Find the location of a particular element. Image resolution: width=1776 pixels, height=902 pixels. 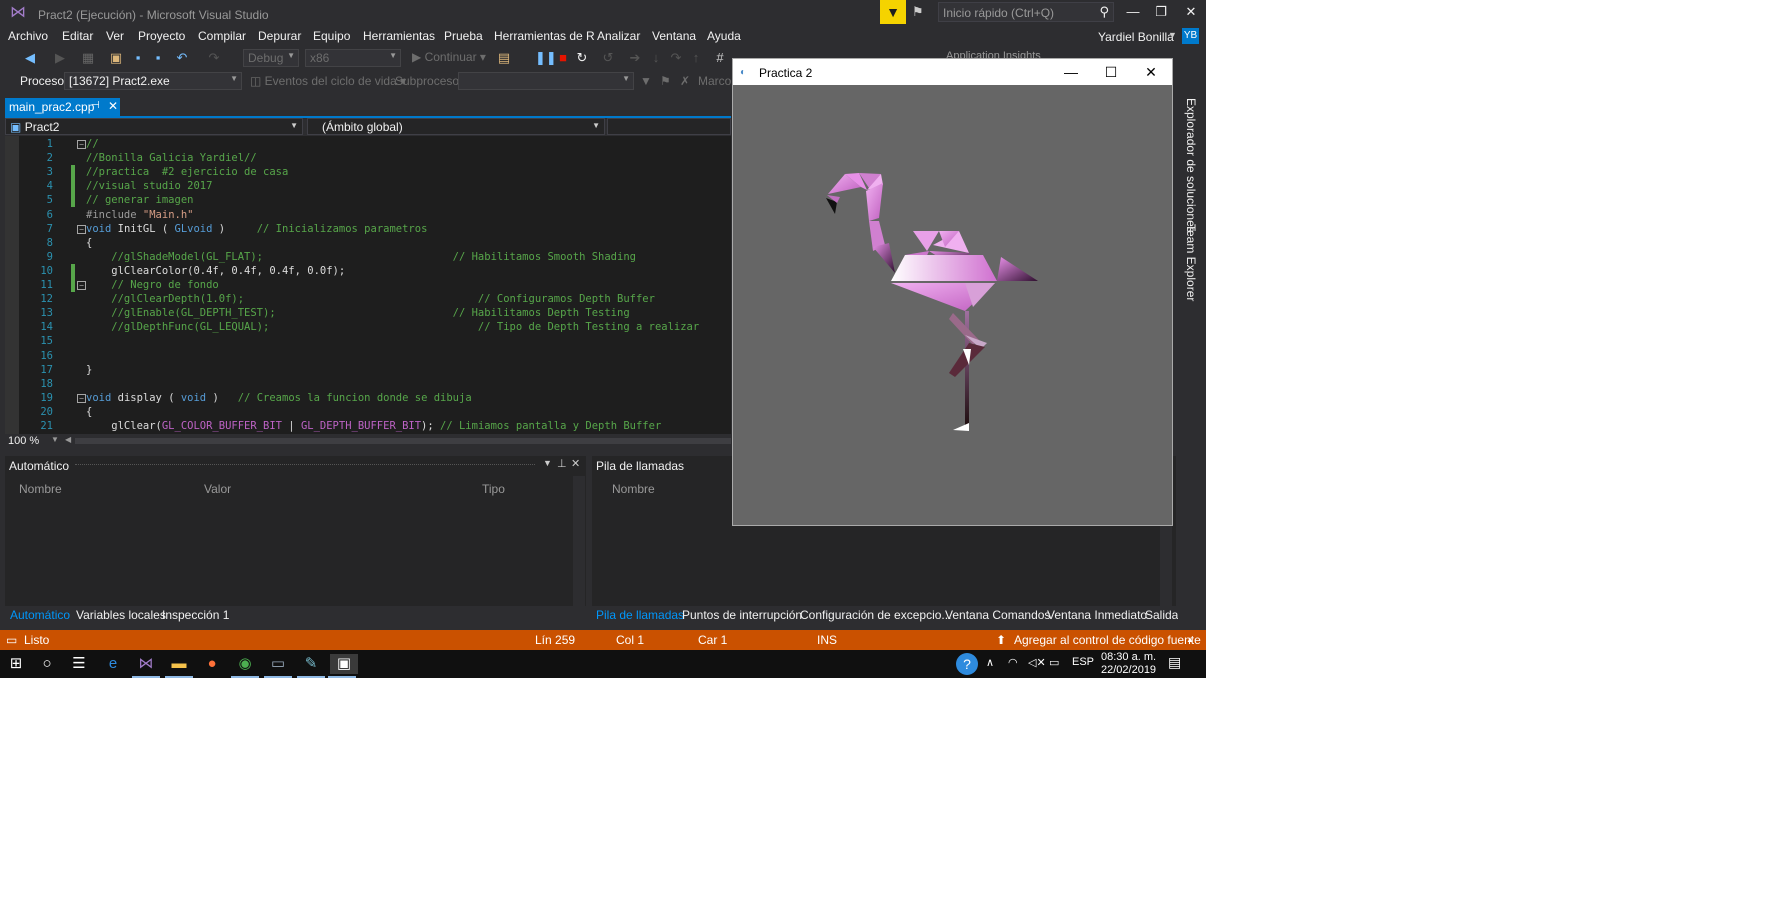

menu-proyecto: Proyecto is located at coordinates (161, 36).